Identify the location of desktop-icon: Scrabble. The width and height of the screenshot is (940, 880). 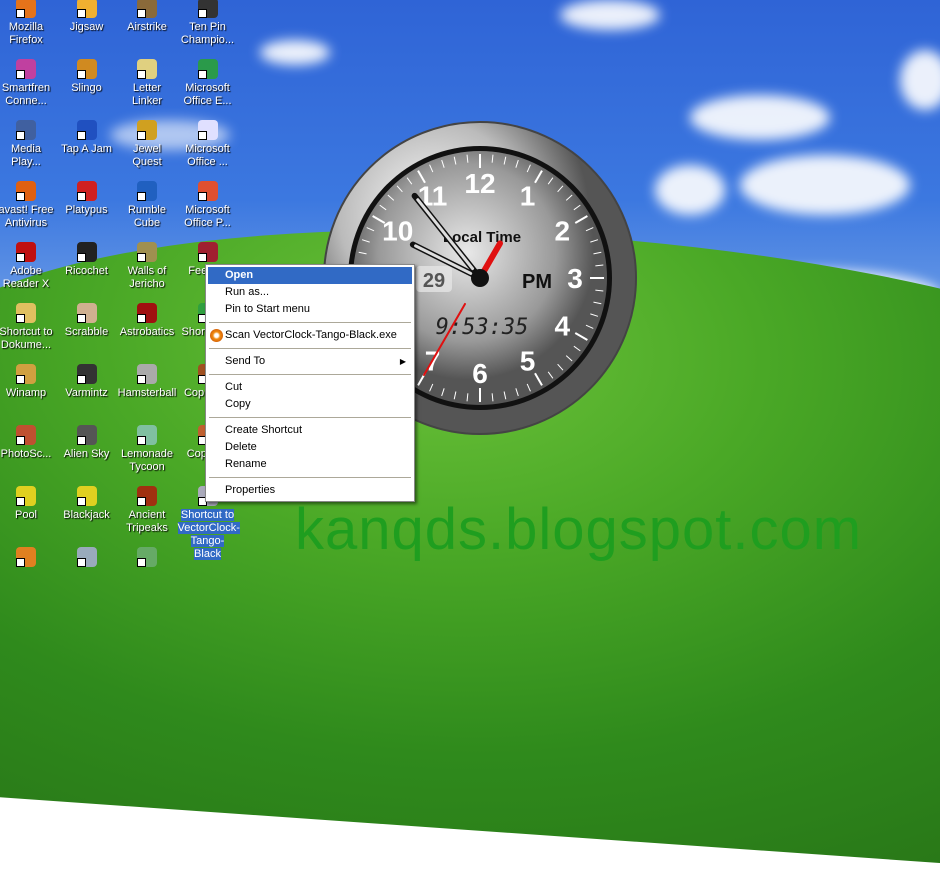
(87, 321).